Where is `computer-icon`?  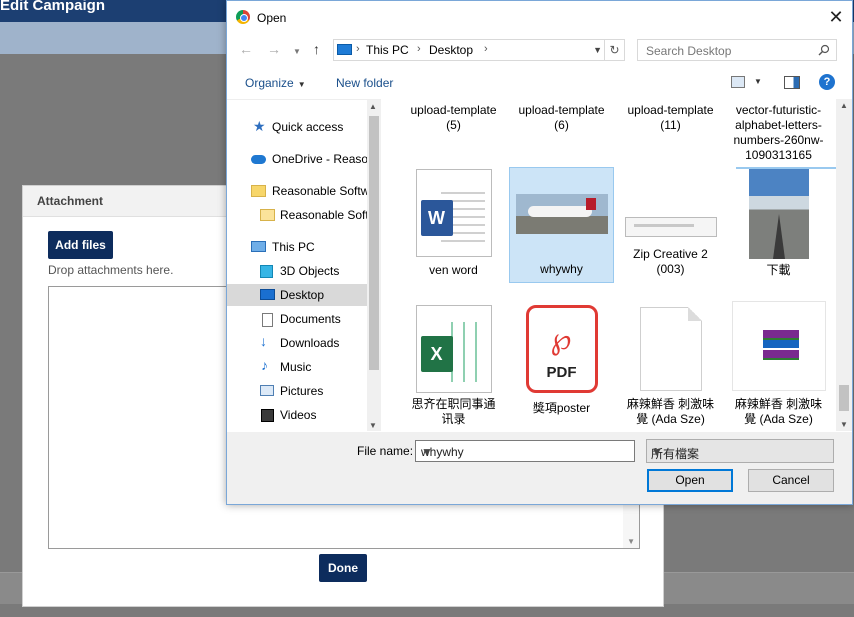
computer-icon is located at coordinates (258, 246).